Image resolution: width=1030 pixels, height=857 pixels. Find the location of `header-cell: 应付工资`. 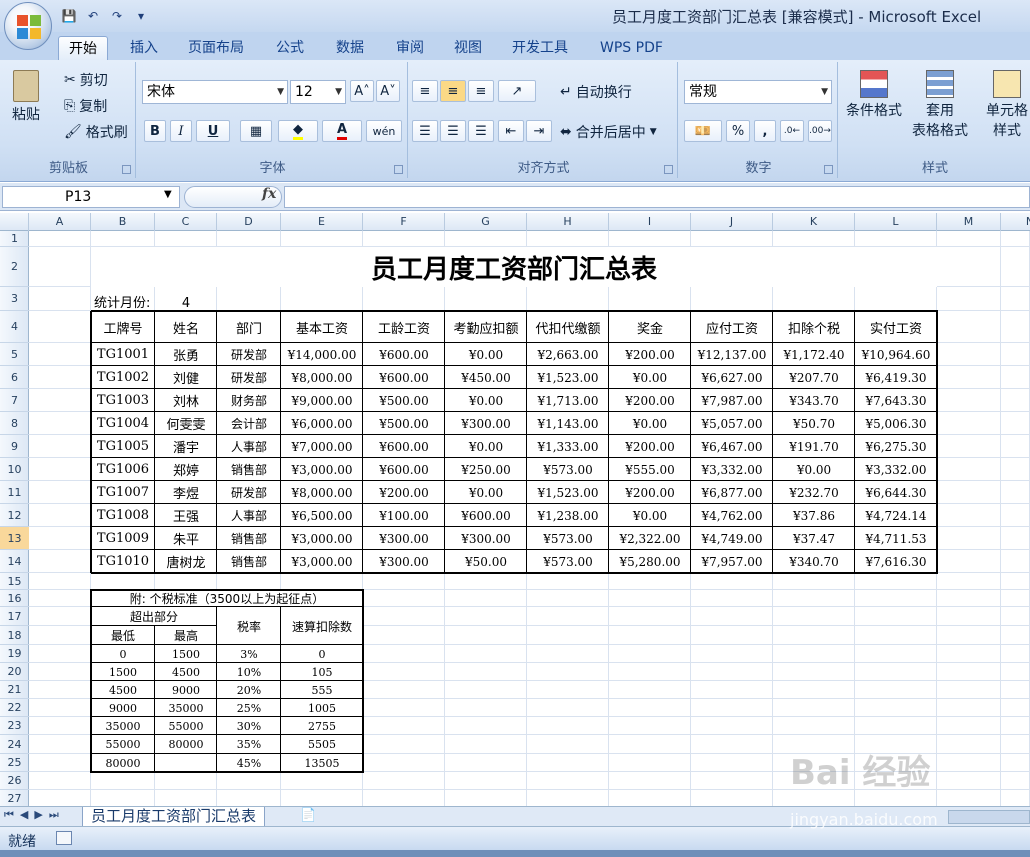

header-cell: 应付工资 is located at coordinates (732, 327).